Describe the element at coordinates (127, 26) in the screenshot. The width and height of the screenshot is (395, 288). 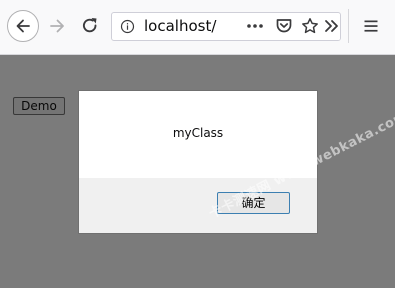
I see `site-info-icon` at that location.